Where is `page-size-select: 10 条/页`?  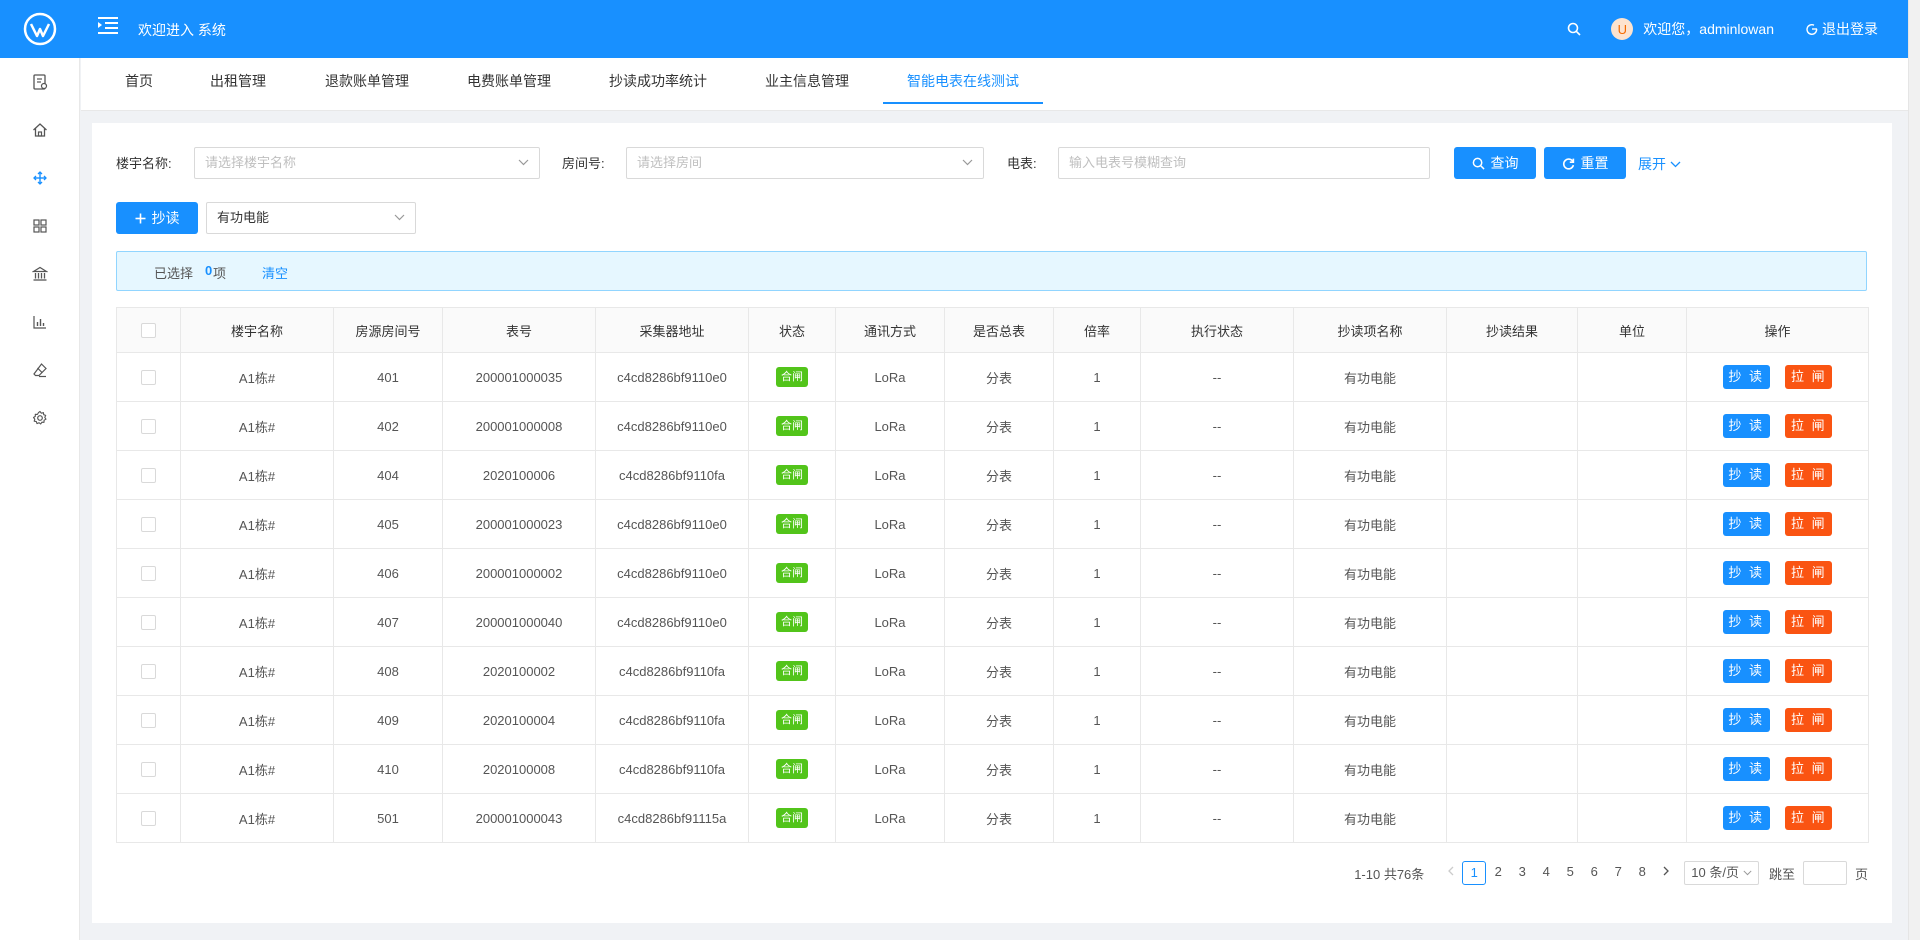
page-size-select: 10 条/页 is located at coordinates (1721, 873).